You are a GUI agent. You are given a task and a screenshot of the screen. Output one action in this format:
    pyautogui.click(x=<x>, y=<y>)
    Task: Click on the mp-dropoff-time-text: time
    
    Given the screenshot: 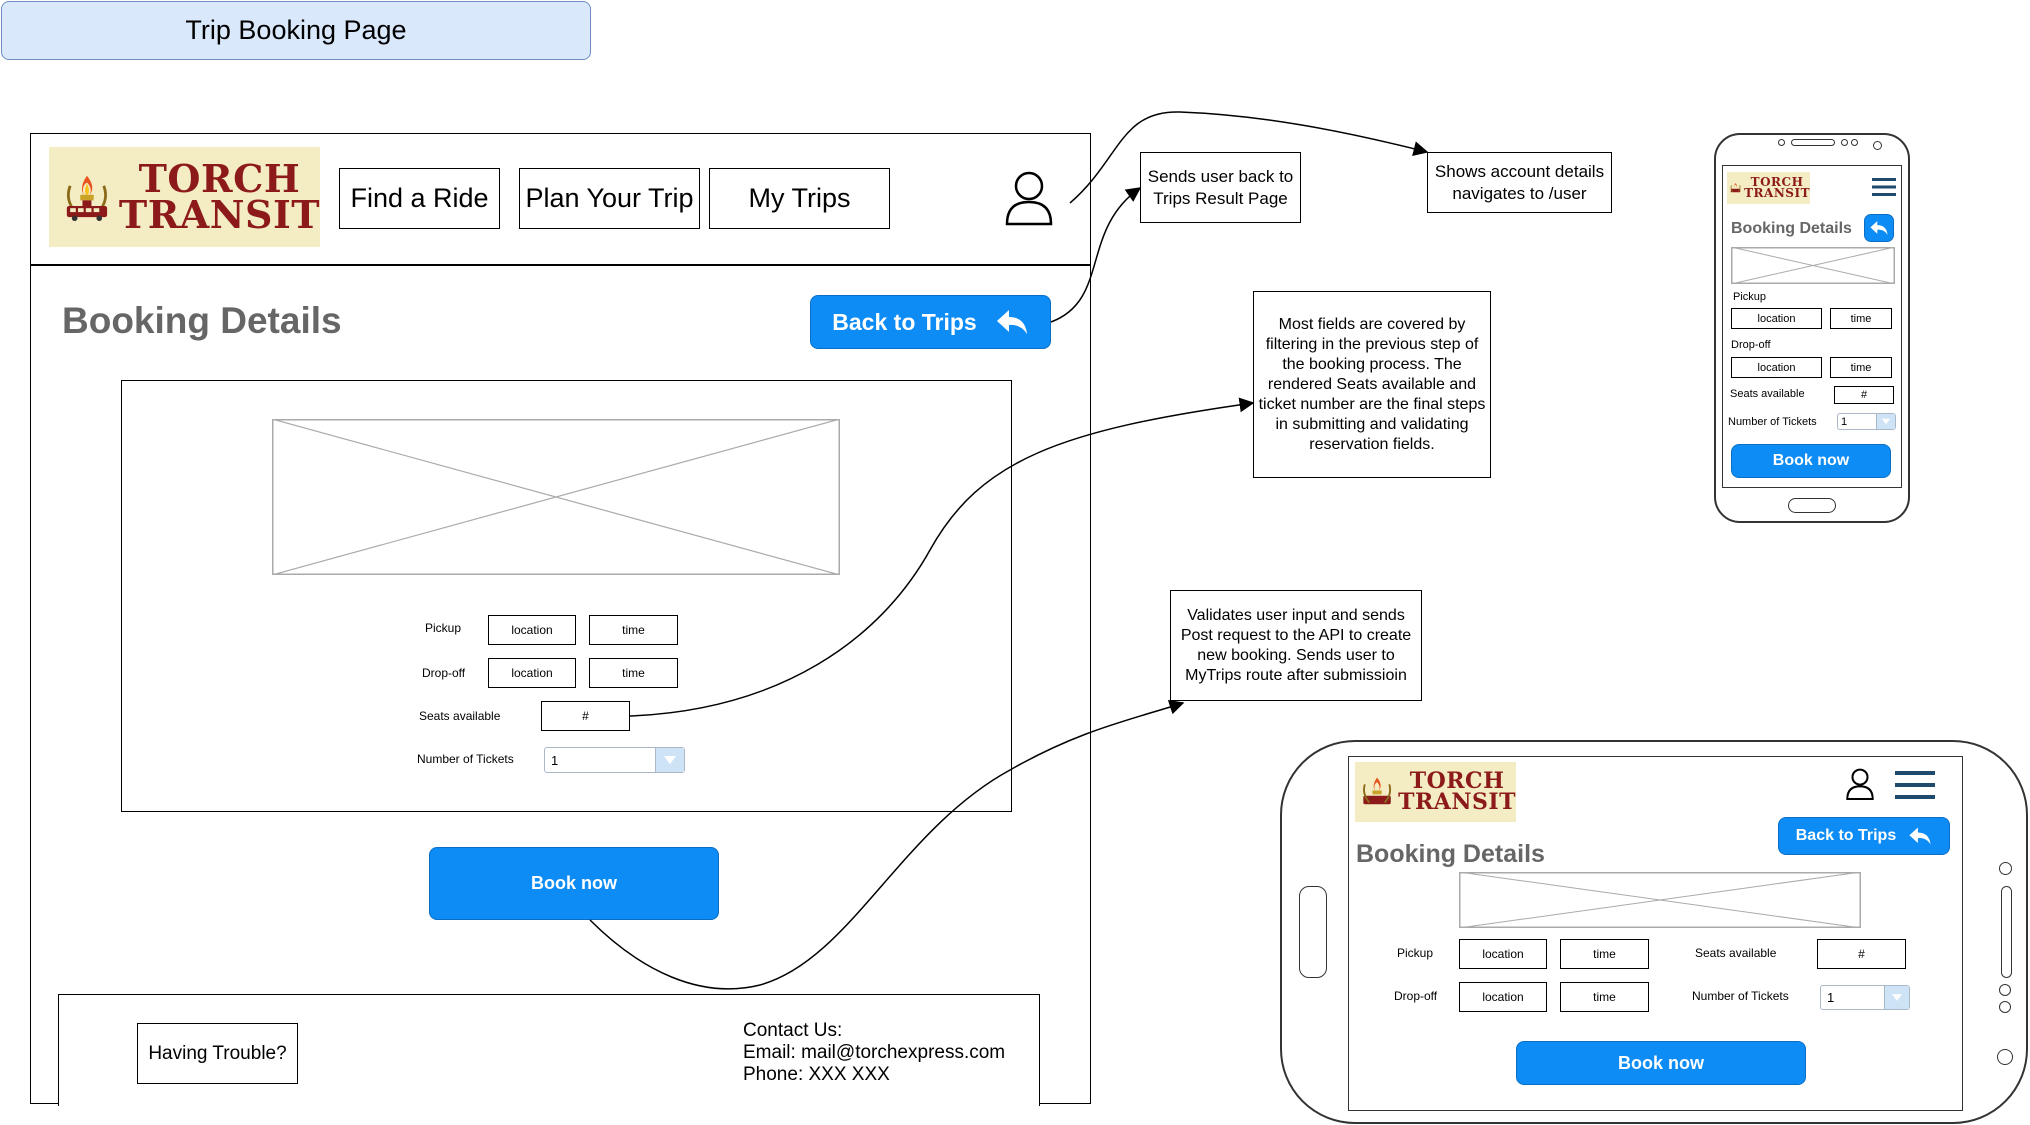 What is the action you would take?
    pyautogui.click(x=1861, y=367)
    